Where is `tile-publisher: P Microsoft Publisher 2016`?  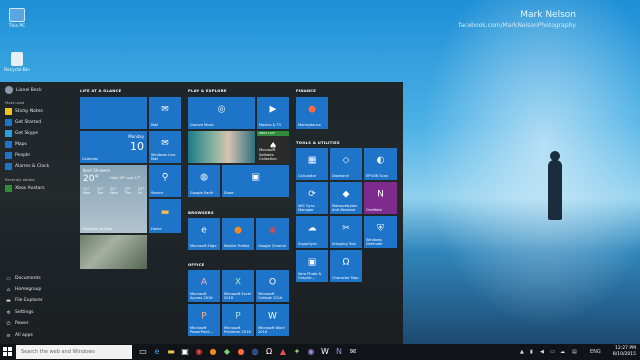 tile-publisher: P Microsoft Publisher 2016 is located at coordinates (238, 320).